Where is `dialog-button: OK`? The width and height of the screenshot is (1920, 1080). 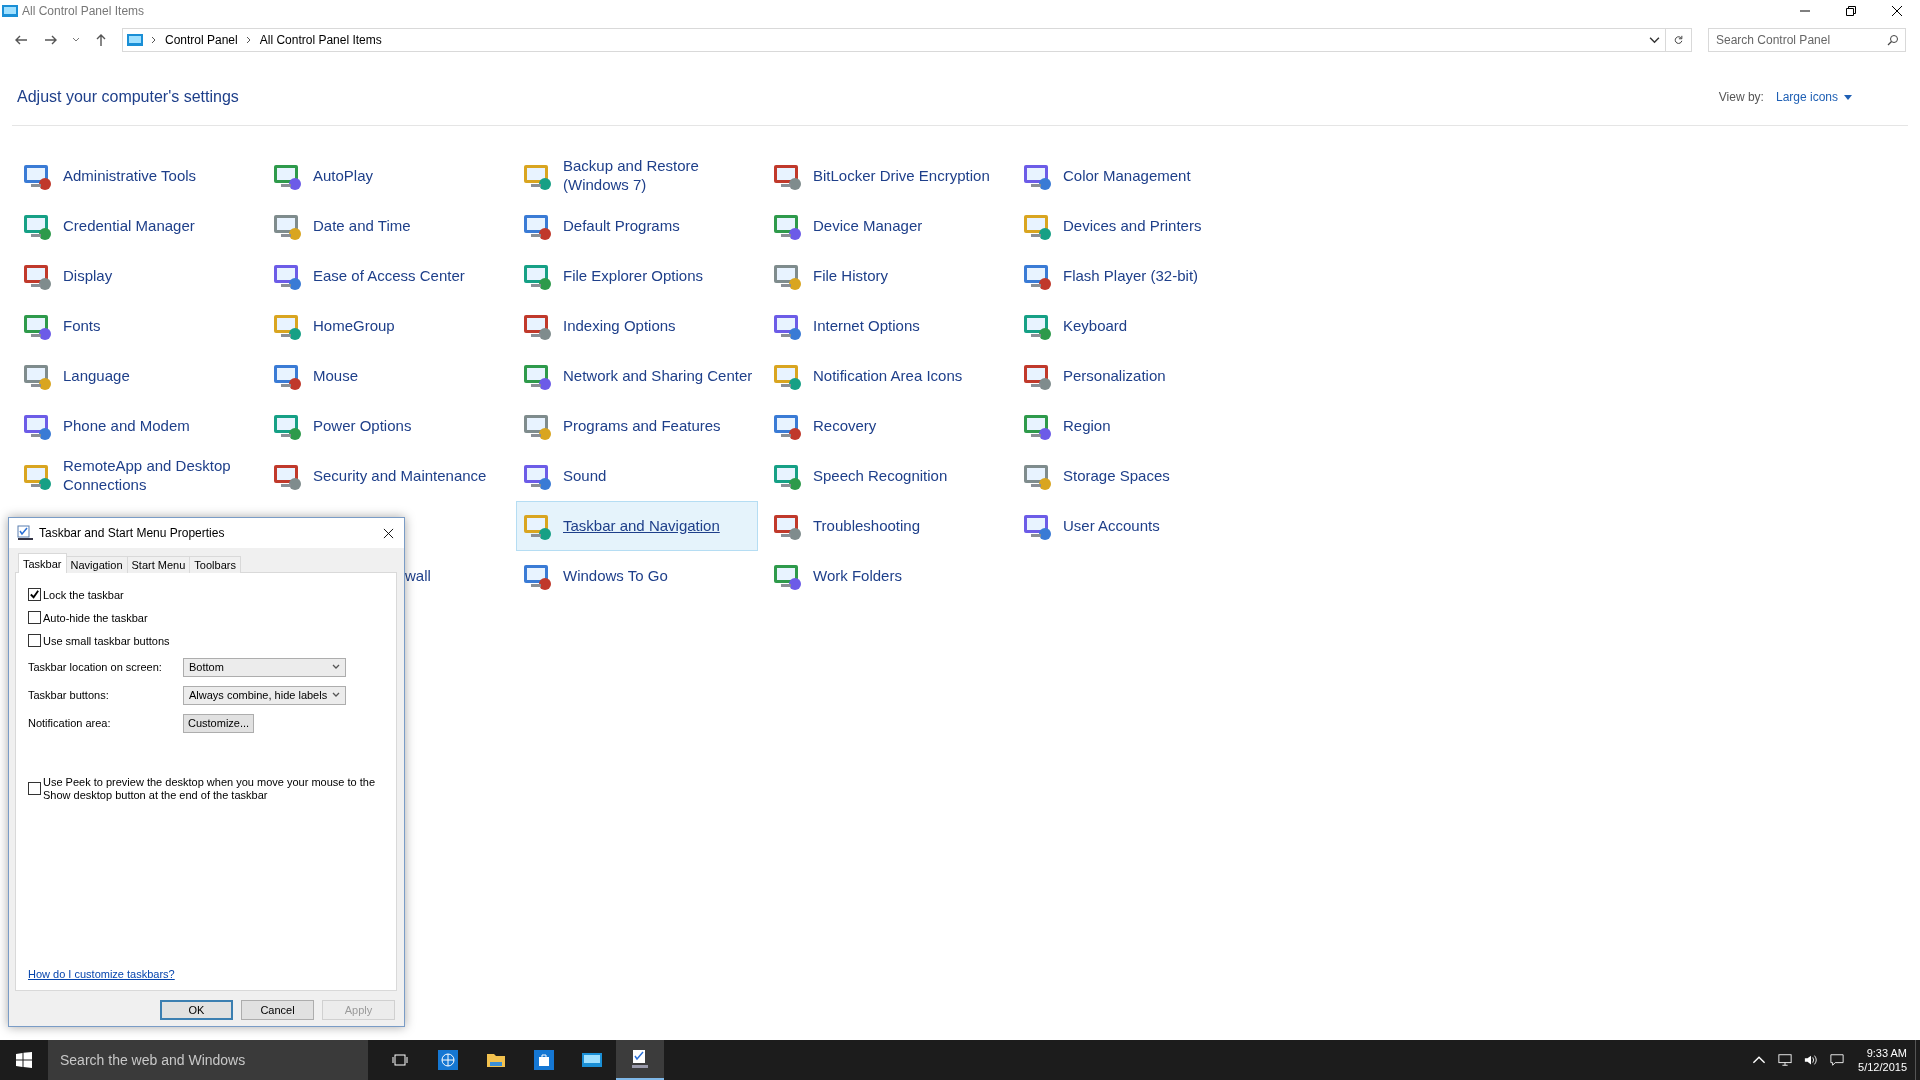
dialog-button: OK is located at coordinates (196, 1010).